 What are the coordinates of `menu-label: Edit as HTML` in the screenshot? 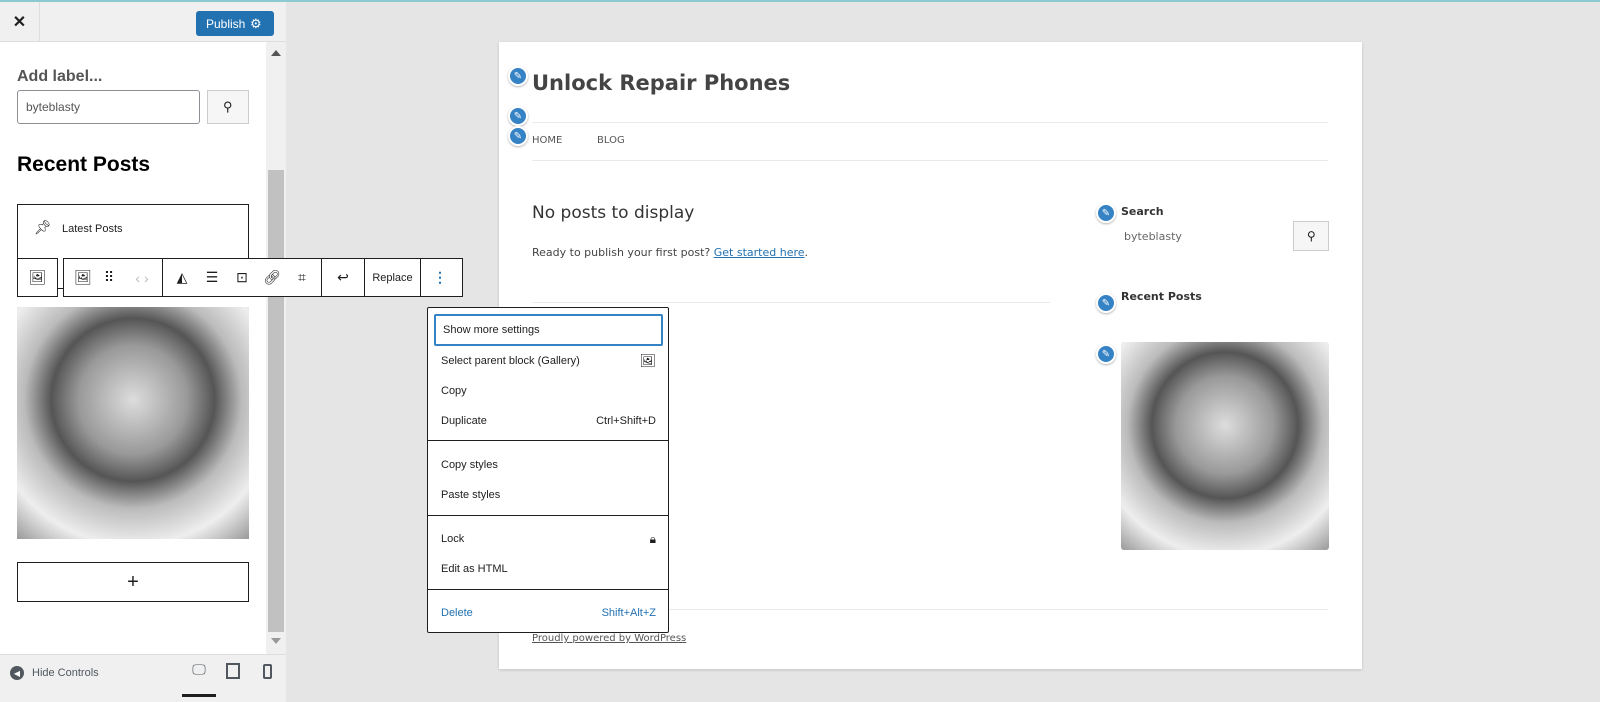 It's located at (474, 569).